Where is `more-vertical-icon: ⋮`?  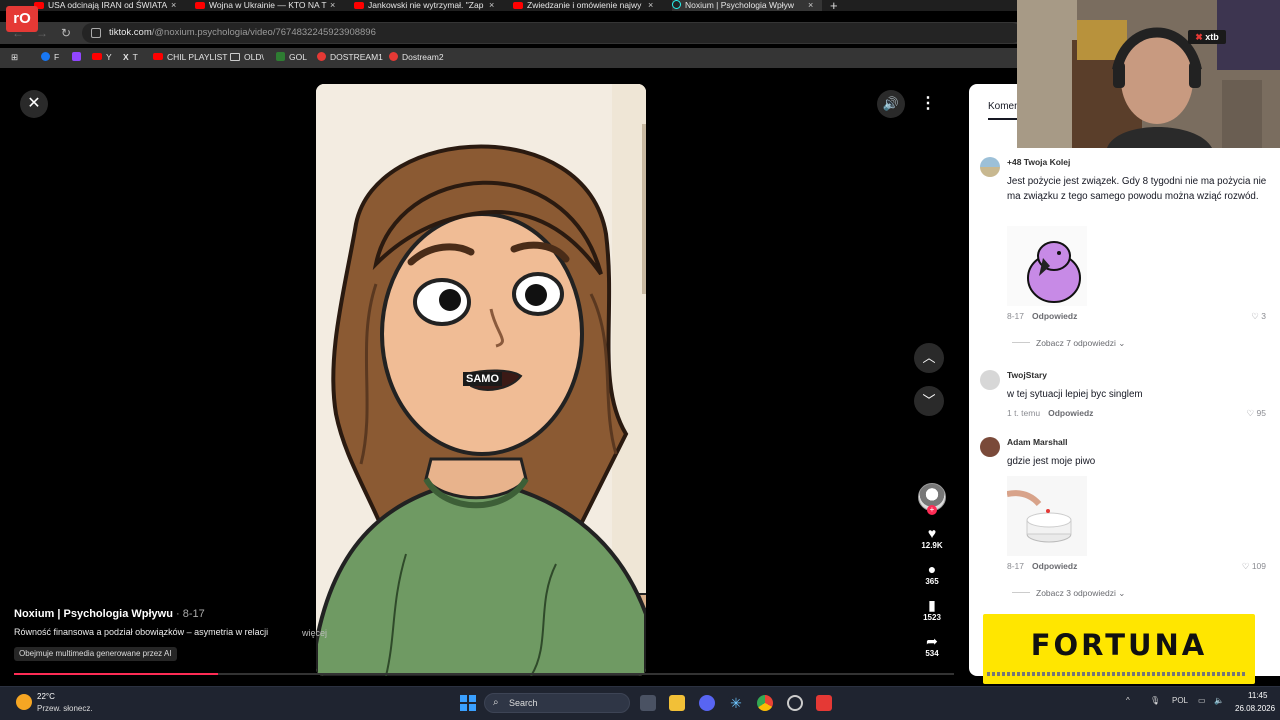
more-vertical-icon: ⋮ is located at coordinates (928, 103).